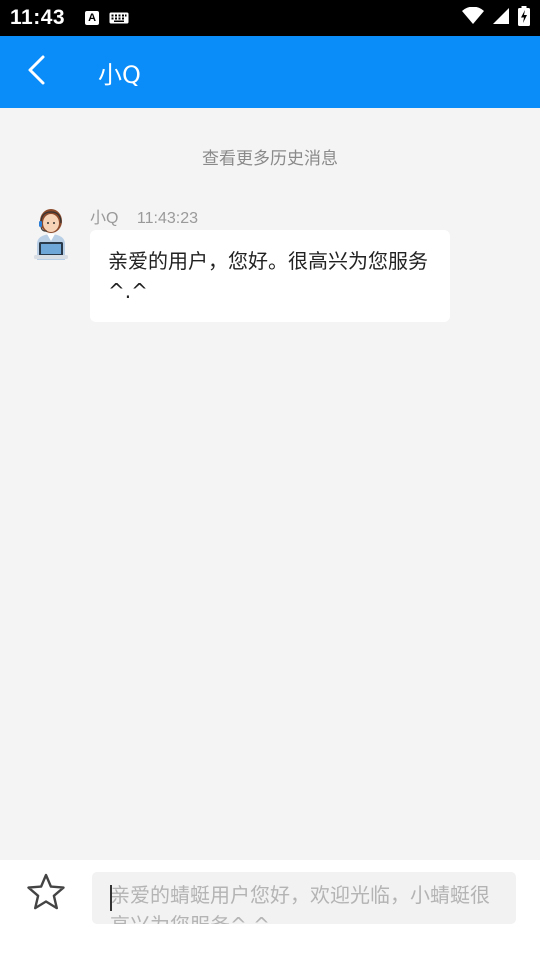 The image size is (540, 960). I want to click on signal-icon, so click(501, 18).